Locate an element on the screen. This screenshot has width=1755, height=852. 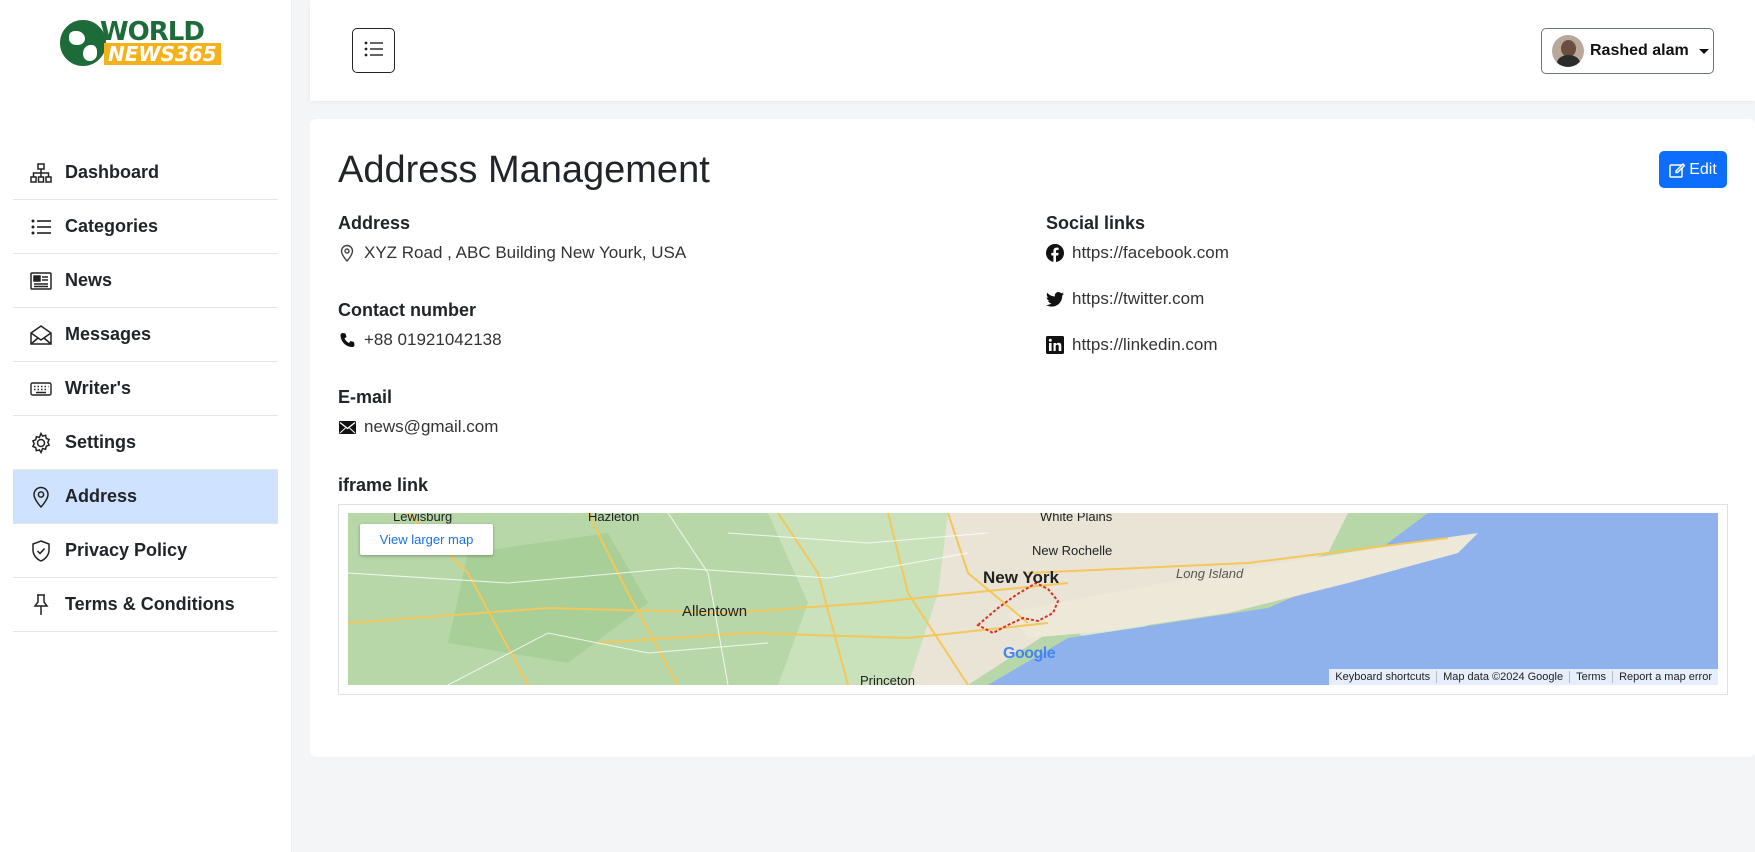
sidebar-item-news: News is located at coordinates (145, 281).